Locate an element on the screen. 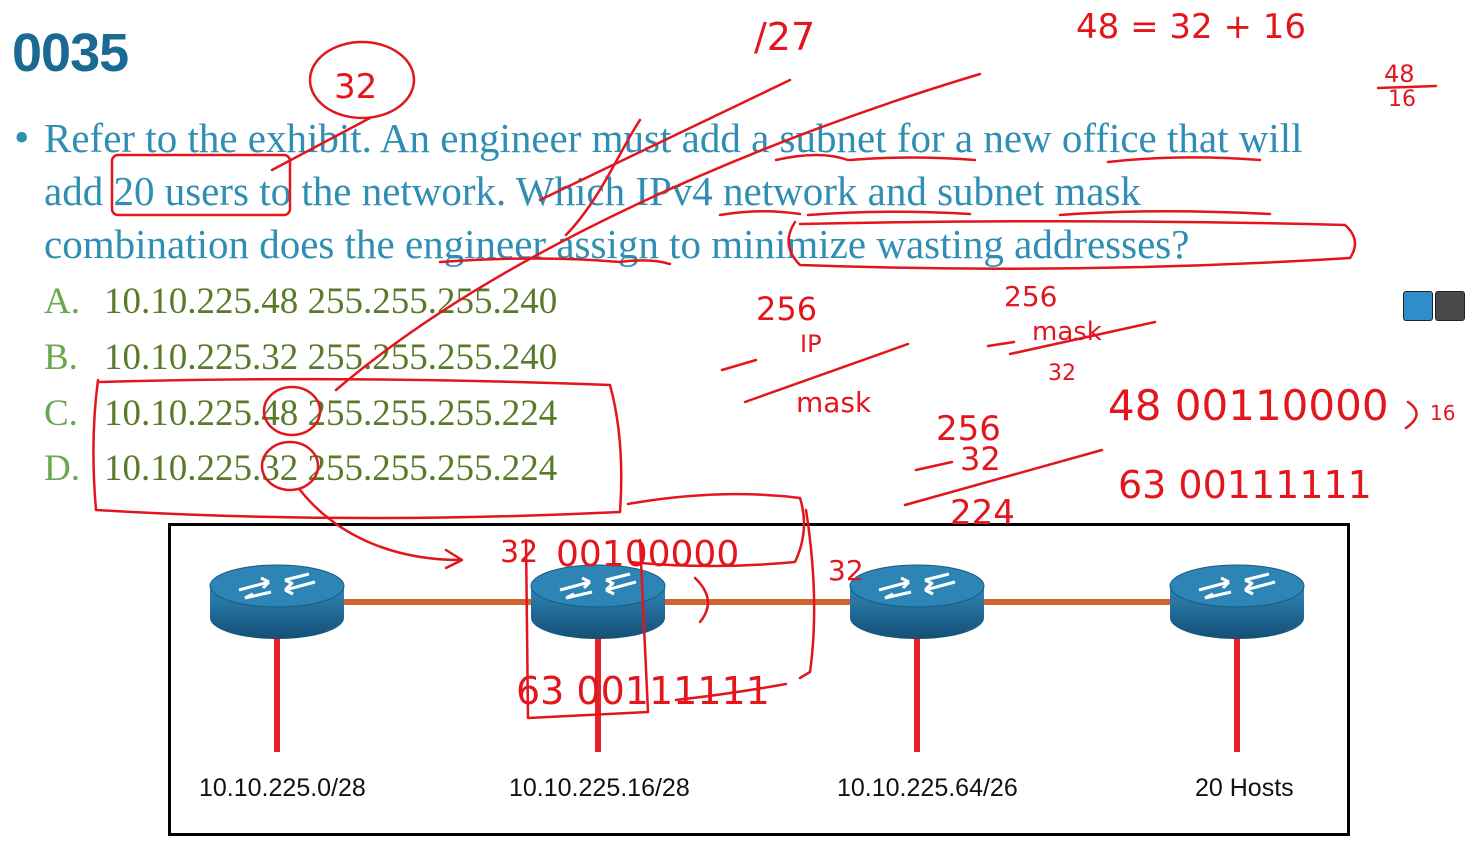 The height and width of the screenshot is (843, 1478). network-label-4: 20 Hosts is located at coordinates (1244, 788).